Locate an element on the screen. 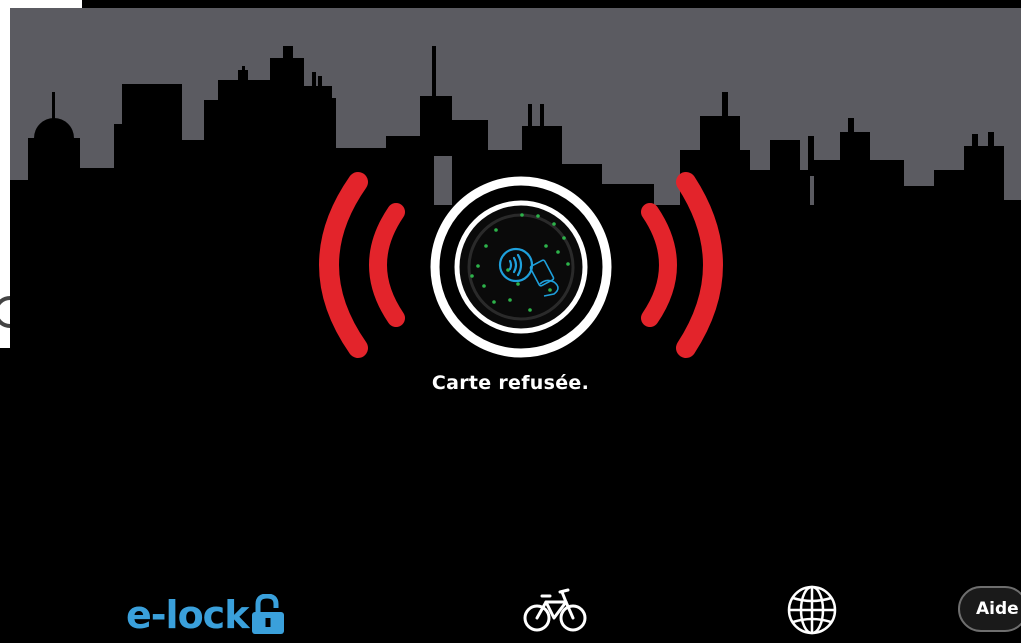  bicycle-icon is located at coordinates (555, 610).